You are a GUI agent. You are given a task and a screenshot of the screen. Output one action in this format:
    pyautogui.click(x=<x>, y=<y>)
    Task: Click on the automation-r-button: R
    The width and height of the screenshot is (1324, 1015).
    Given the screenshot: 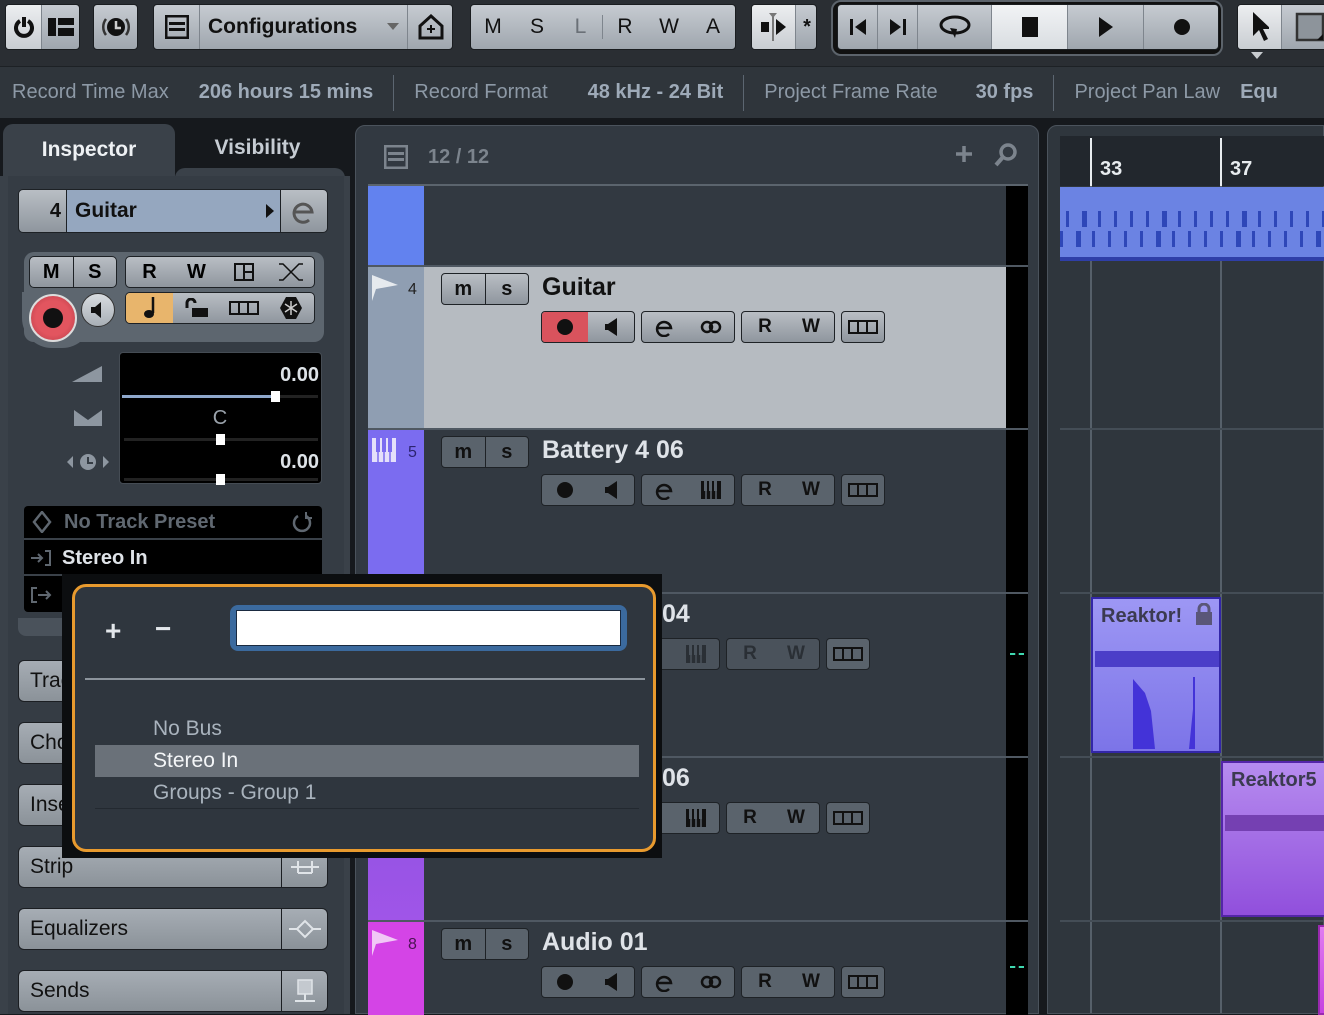 What is the action you would take?
    pyautogui.click(x=625, y=27)
    